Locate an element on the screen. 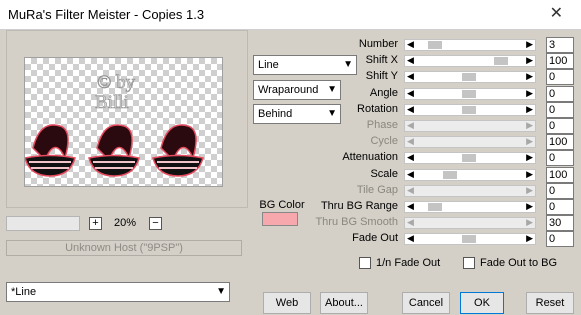 The image size is (581, 315). param-row: Thru BG Smooth ◀ ▶ 30 is located at coordinates (440, 223).